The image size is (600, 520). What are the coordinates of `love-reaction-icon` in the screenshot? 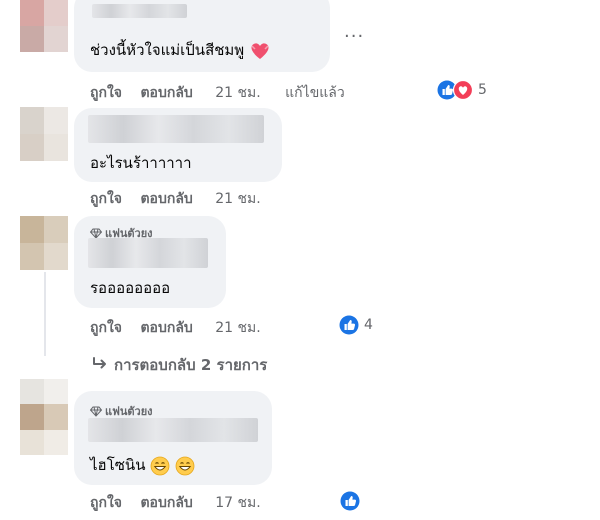 It's located at (463, 90).